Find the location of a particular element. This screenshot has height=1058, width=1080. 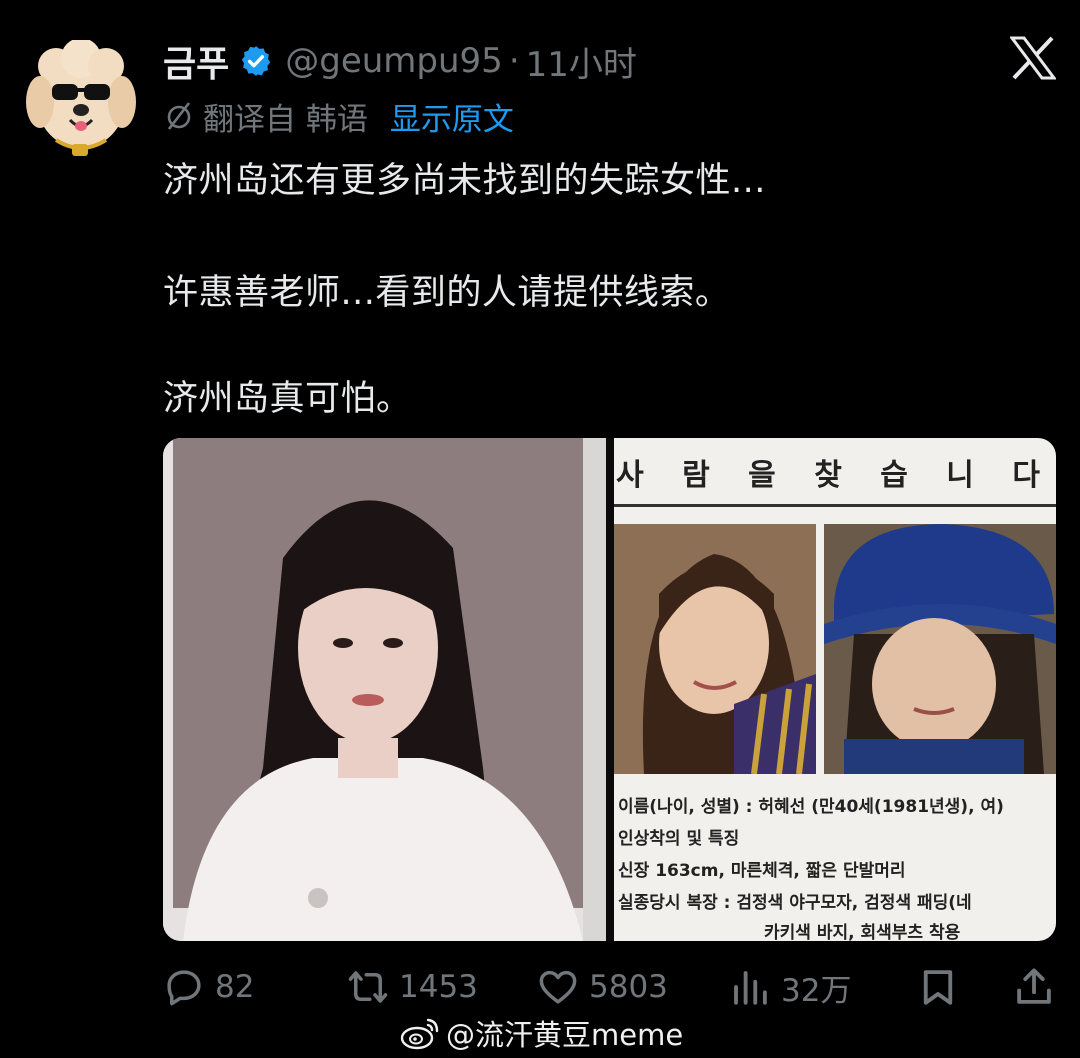

retweet-button: 1453 is located at coordinates (412, 987).